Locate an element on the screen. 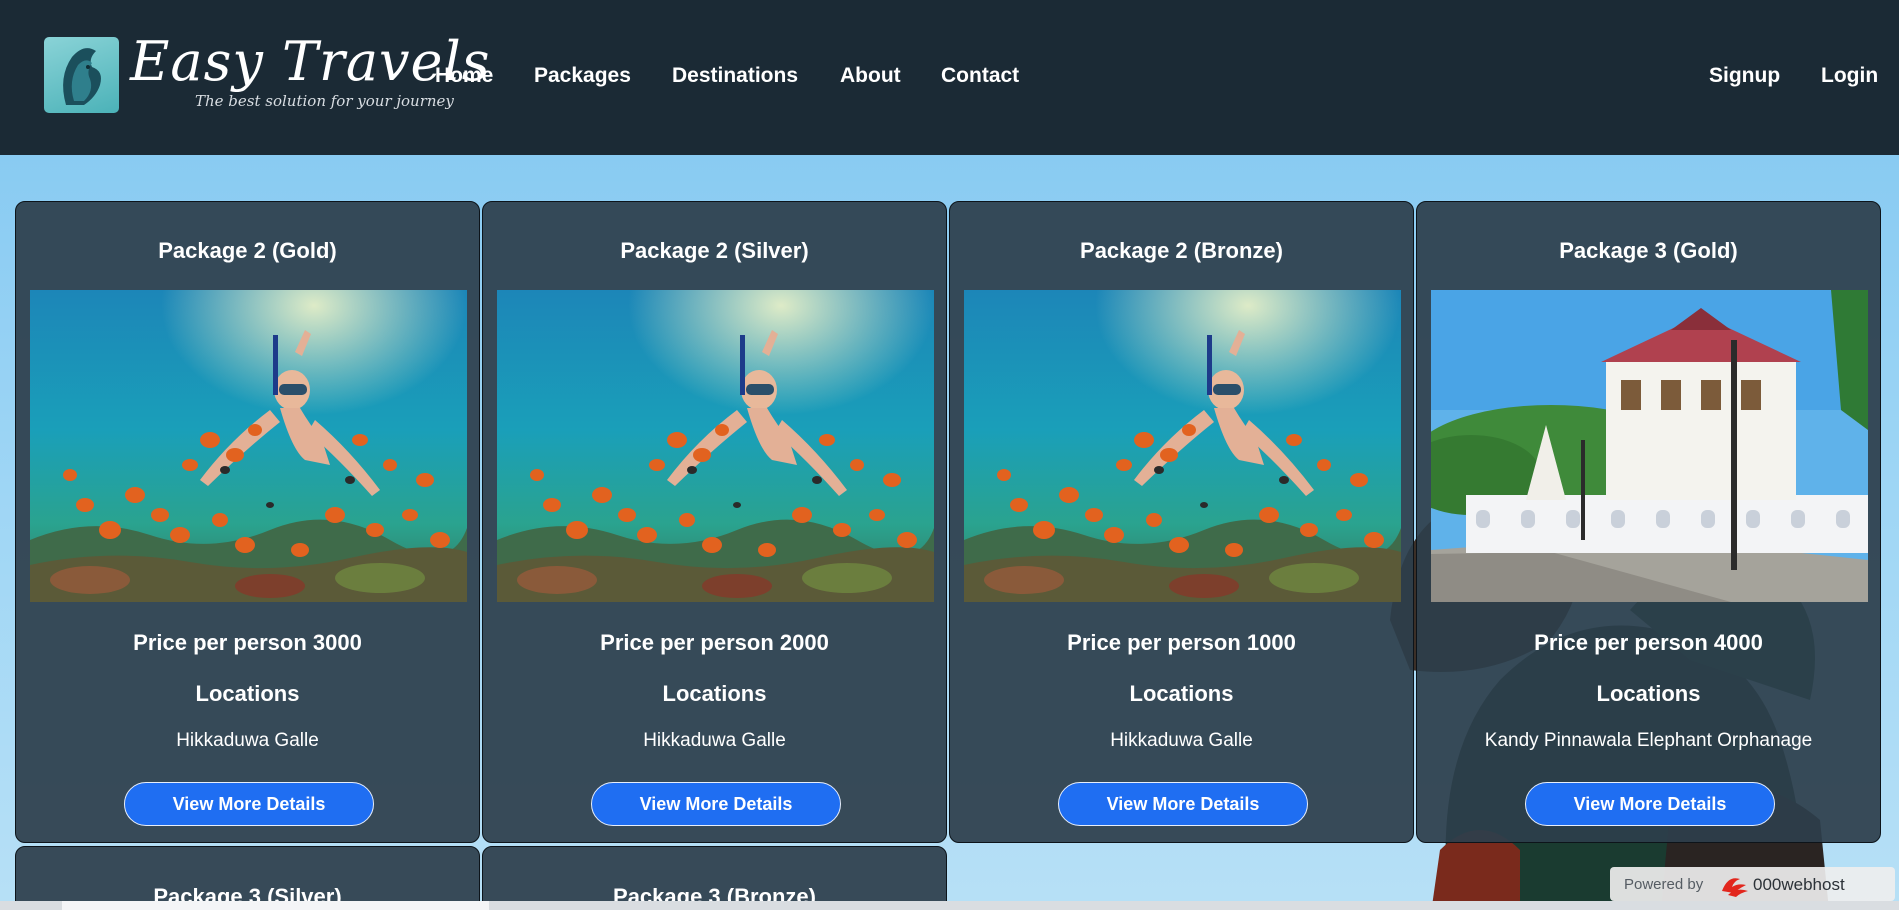 The height and width of the screenshot is (910, 1899). package-title: Package 2 (Gold) is located at coordinates (247, 250).